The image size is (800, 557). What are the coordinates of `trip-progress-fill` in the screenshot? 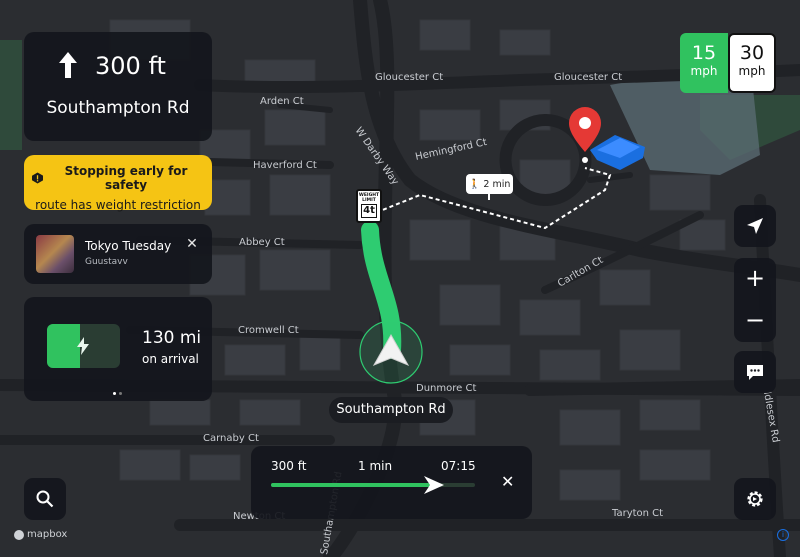 It's located at (353, 485).